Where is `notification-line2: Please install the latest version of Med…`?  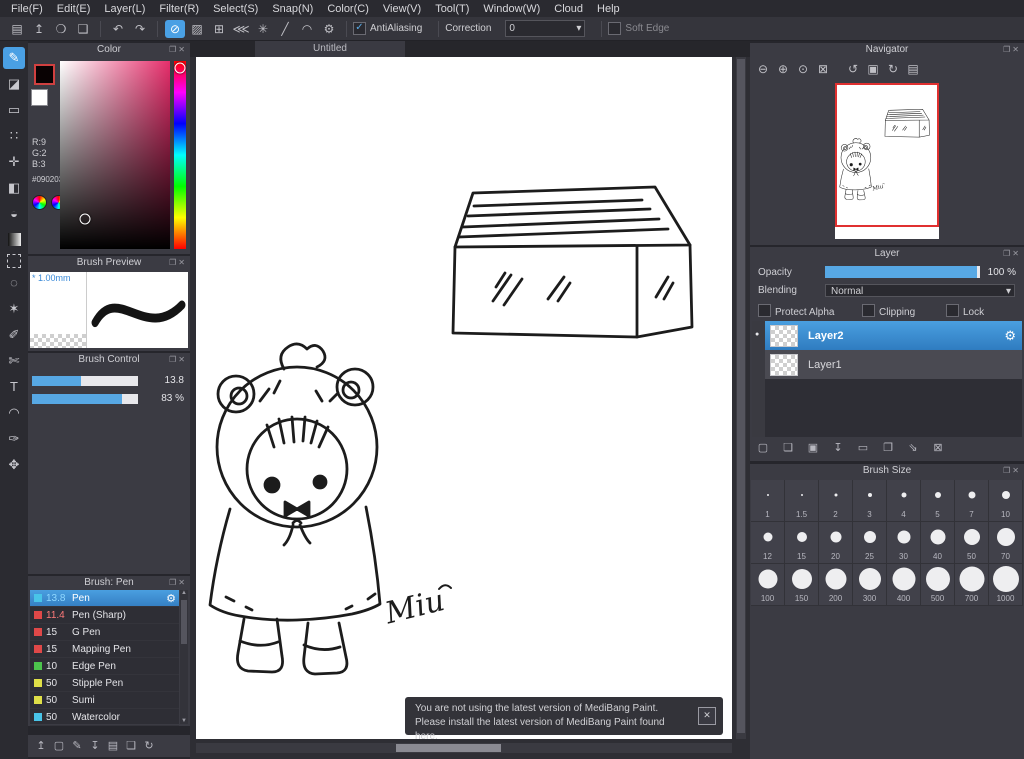
notification-line2: Please install the latest version of Med… is located at coordinates (552, 730).